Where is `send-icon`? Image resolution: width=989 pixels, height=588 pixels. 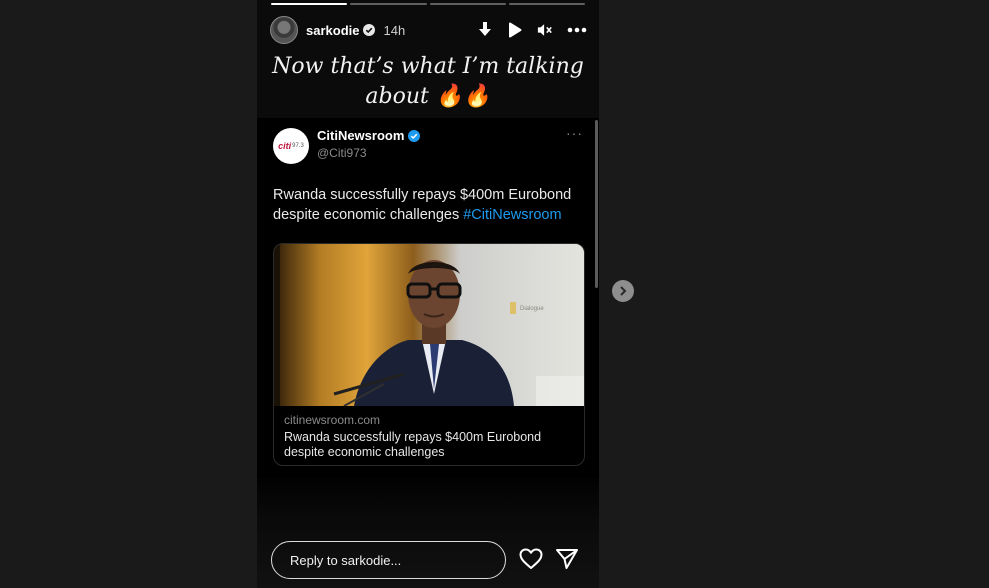
send-icon is located at coordinates (567, 559).